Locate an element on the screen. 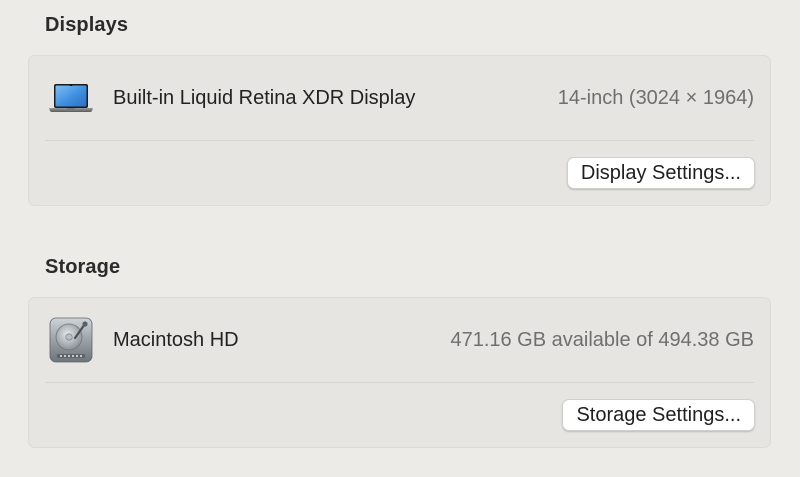  storage-volume-name: Macintosh HD is located at coordinates (176, 339).